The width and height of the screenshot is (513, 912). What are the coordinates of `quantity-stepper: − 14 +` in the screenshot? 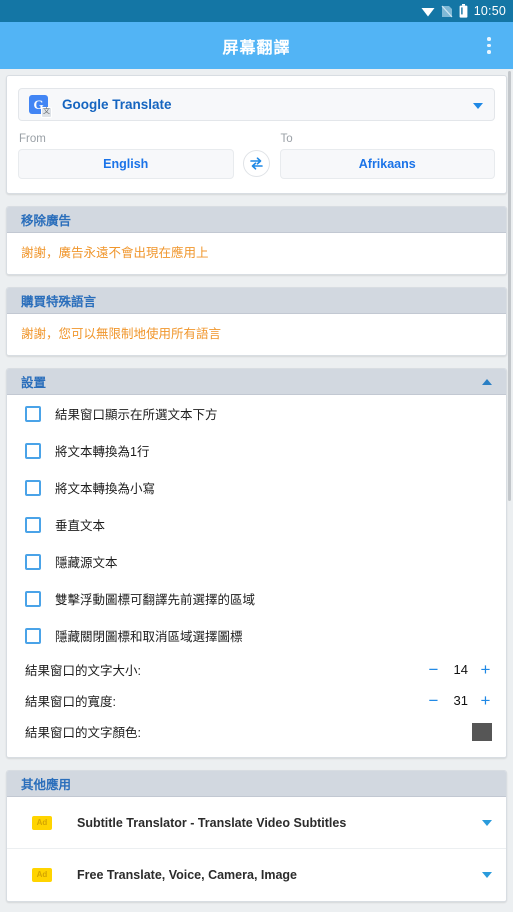 It's located at (459, 669).